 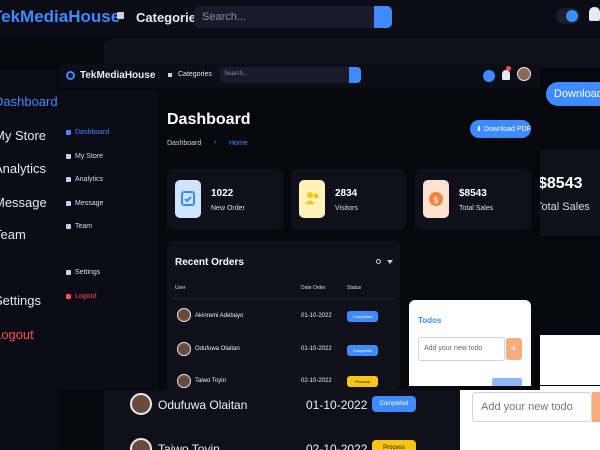 What do you see at coordinates (596, 407) in the screenshot?
I see `background-todo-add-button` at bounding box center [596, 407].